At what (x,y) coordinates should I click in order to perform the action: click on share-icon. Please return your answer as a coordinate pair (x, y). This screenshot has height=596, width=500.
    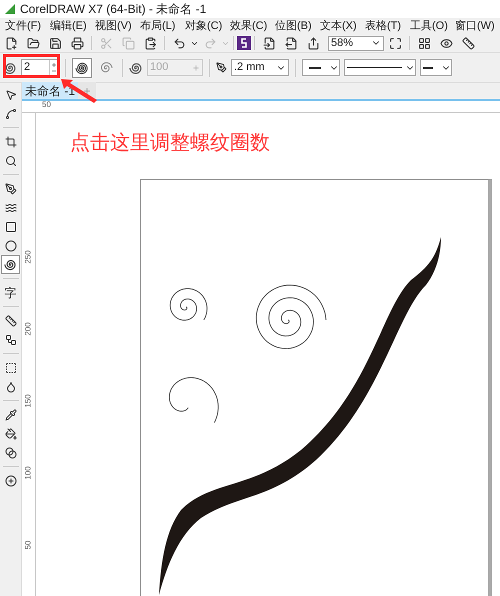
    Looking at the image, I should click on (313, 43).